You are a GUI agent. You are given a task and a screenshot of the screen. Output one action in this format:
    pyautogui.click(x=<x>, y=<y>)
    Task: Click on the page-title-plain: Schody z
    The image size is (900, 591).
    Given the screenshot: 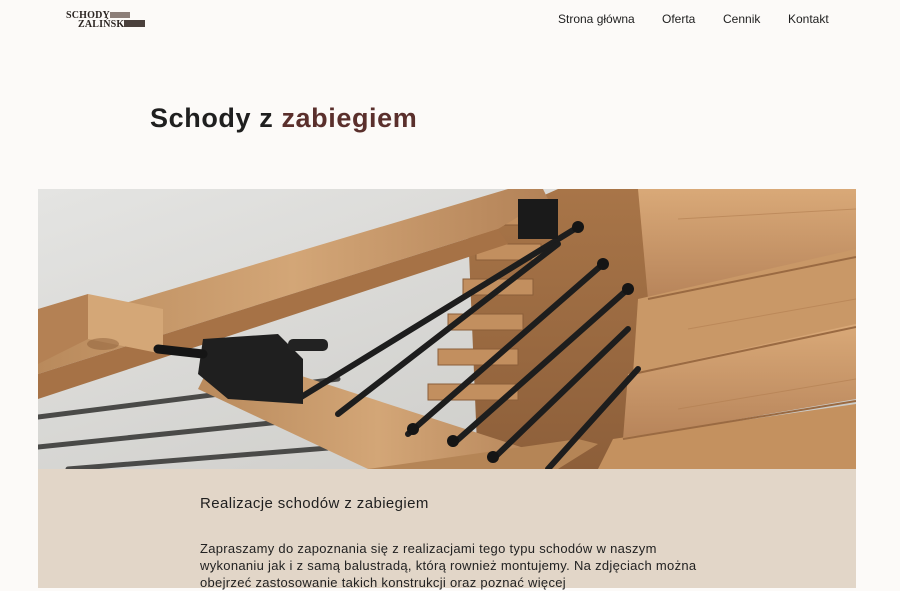 What is the action you would take?
    pyautogui.click(x=216, y=118)
    